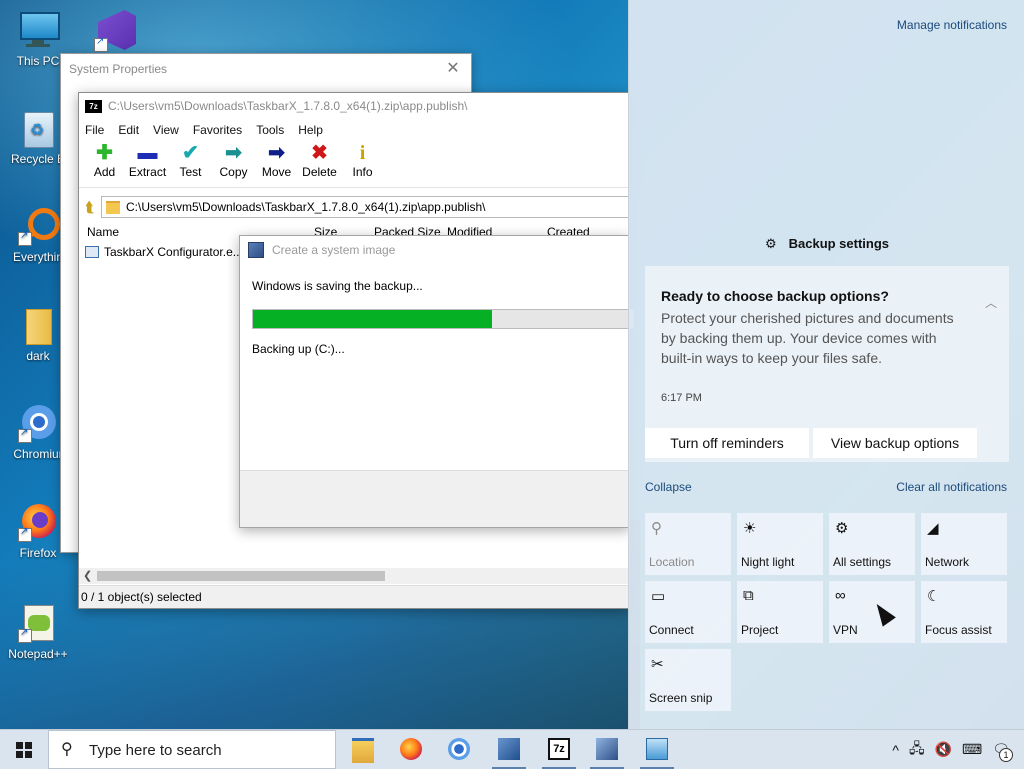 The image size is (1024, 769). Describe the element at coordinates (90, 207) in the screenshot. I see `up-folder-icon: ⮬` at that location.